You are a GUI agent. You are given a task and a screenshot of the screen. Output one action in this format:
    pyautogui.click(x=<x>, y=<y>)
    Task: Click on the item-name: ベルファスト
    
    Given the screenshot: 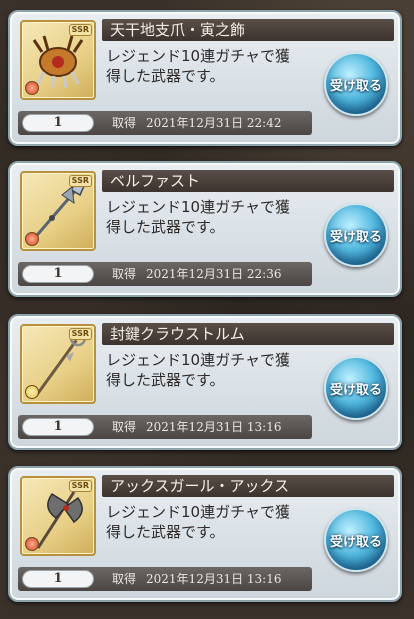 What is the action you would take?
    pyautogui.click(x=248, y=181)
    